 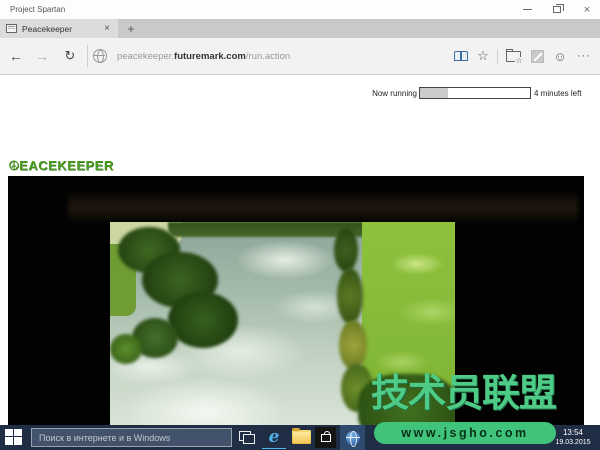 What do you see at coordinates (584, 56) in the screenshot?
I see `more-menu-icon: ···` at bounding box center [584, 56].